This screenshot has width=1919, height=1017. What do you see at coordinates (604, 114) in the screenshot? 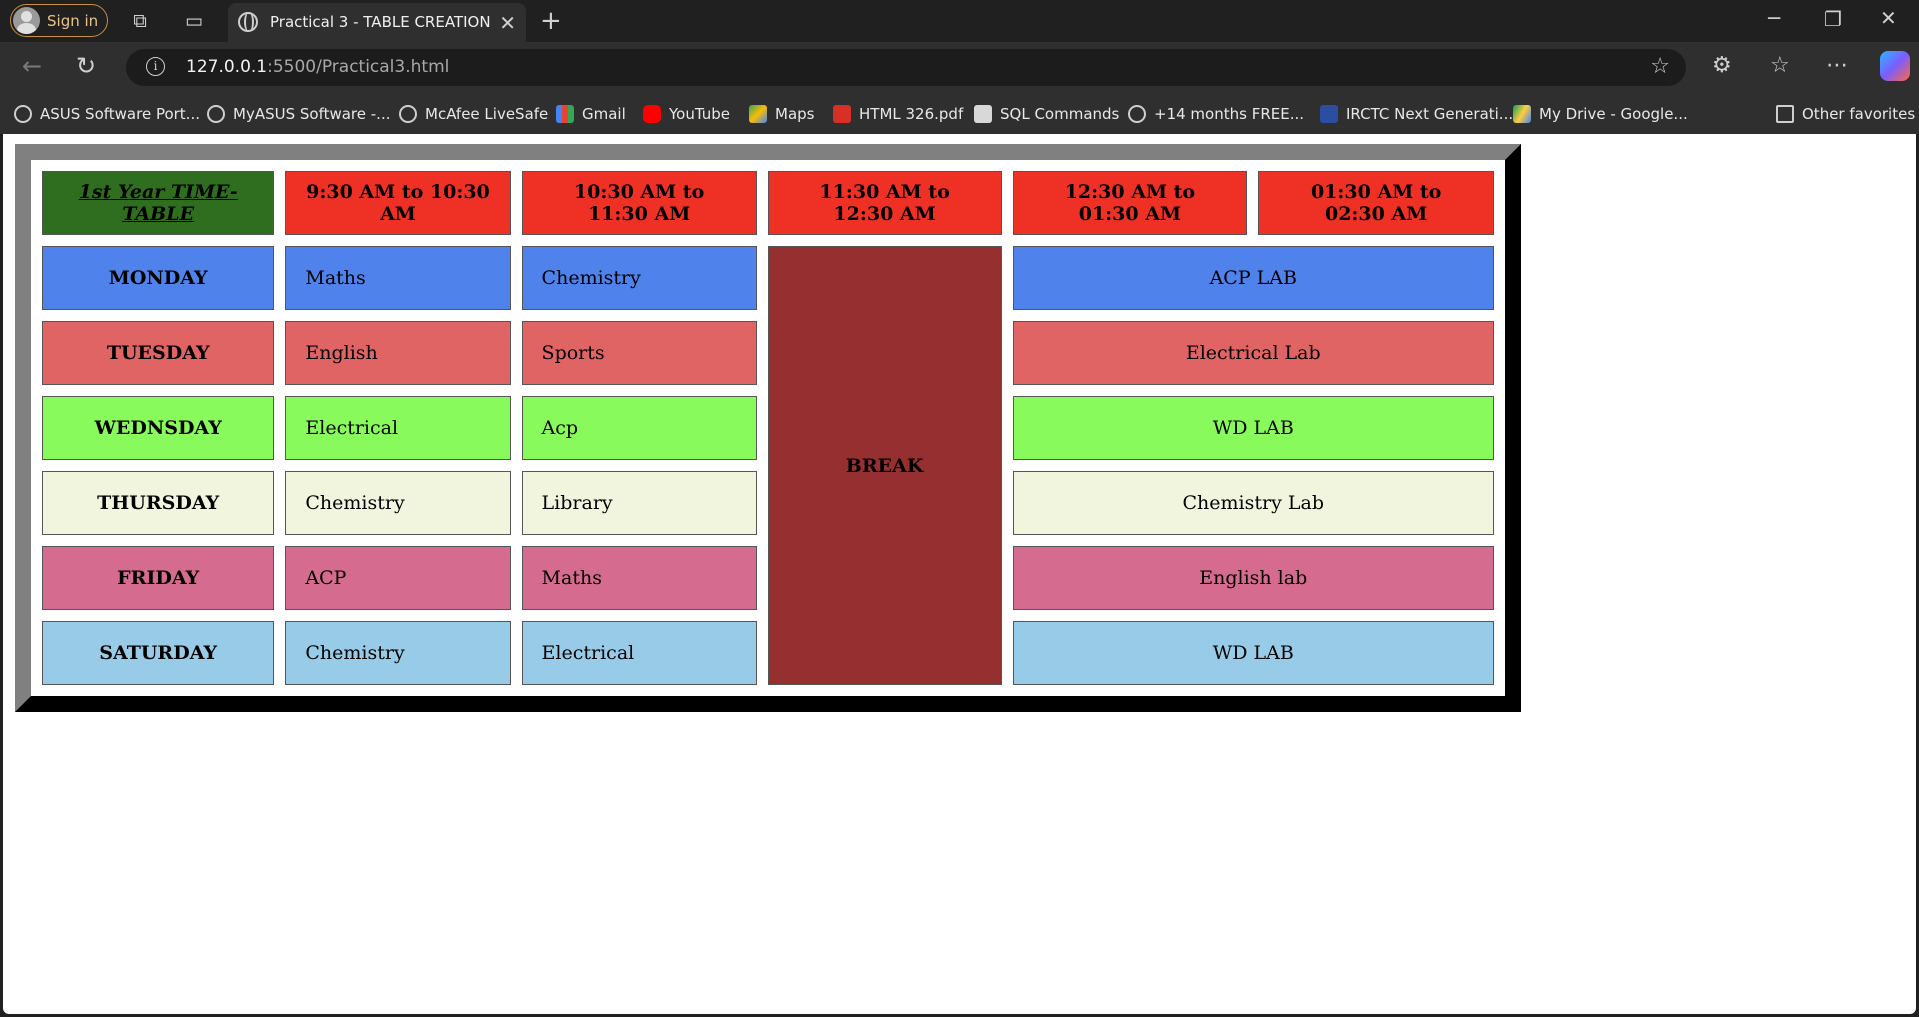
I see `bookmark-label: Gmail` at bounding box center [604, 114].